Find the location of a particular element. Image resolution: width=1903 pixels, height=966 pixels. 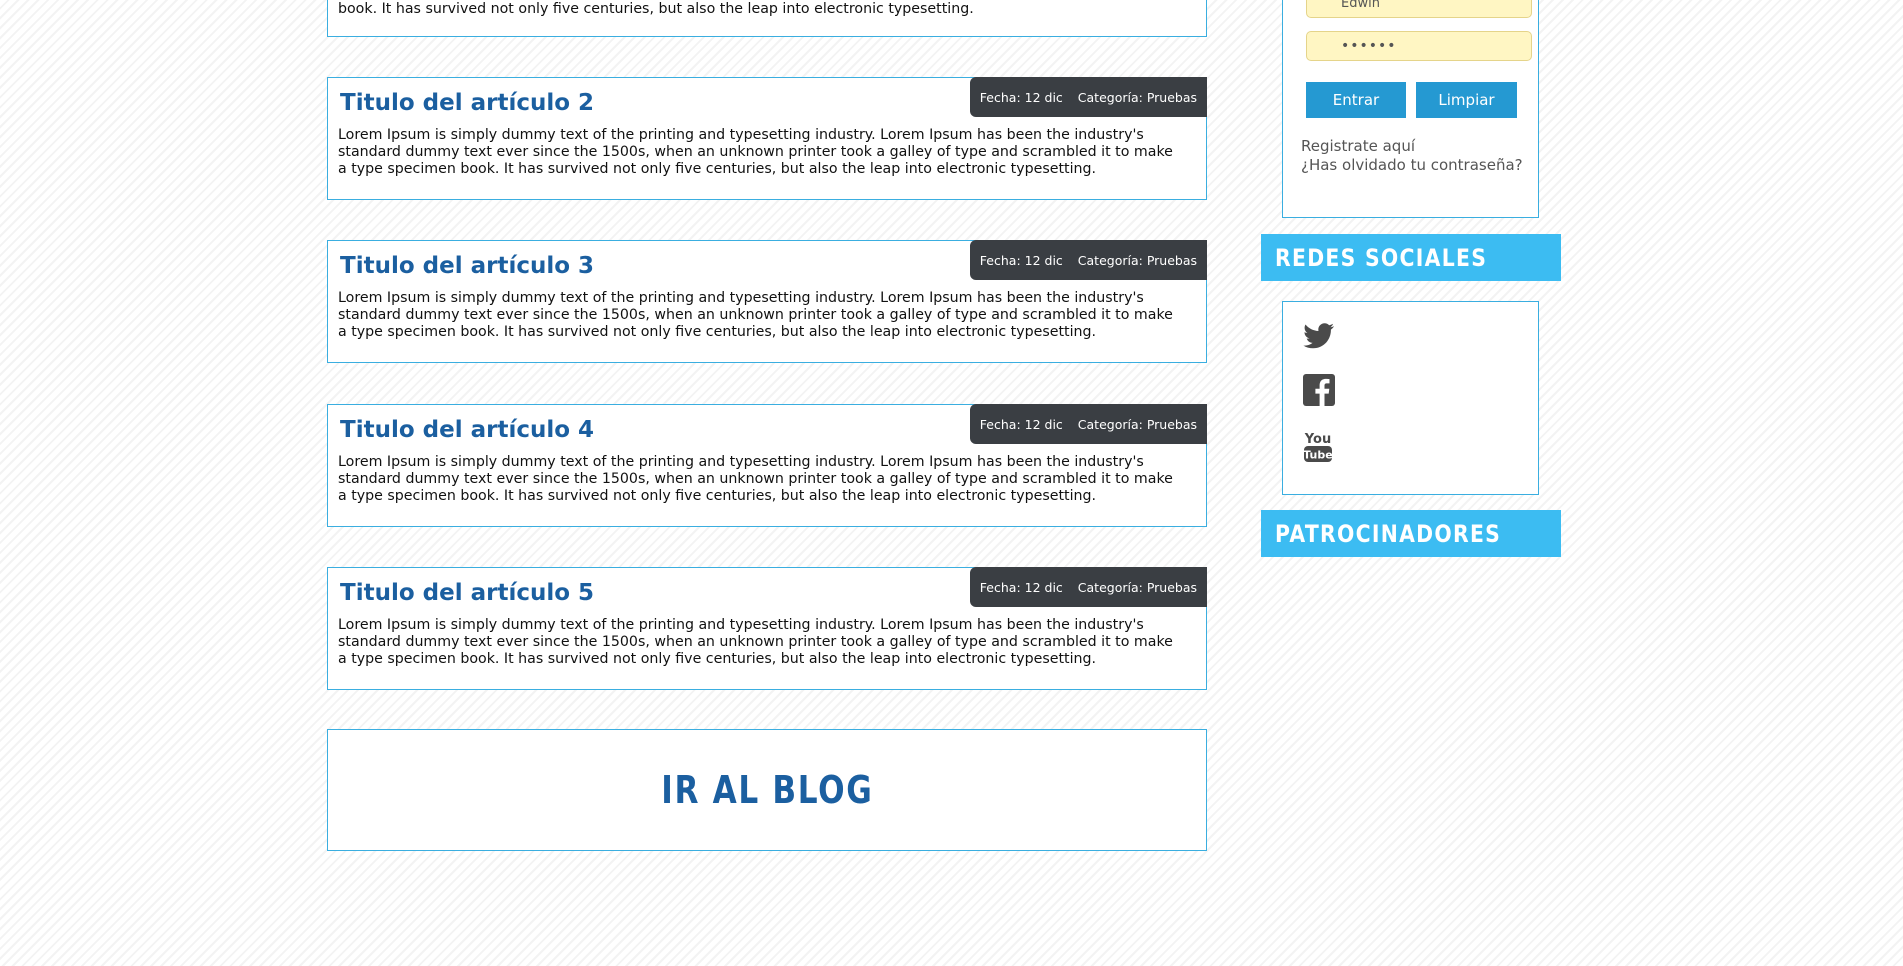

clear-button: Limpiar is located at coordinates (1466, 100).